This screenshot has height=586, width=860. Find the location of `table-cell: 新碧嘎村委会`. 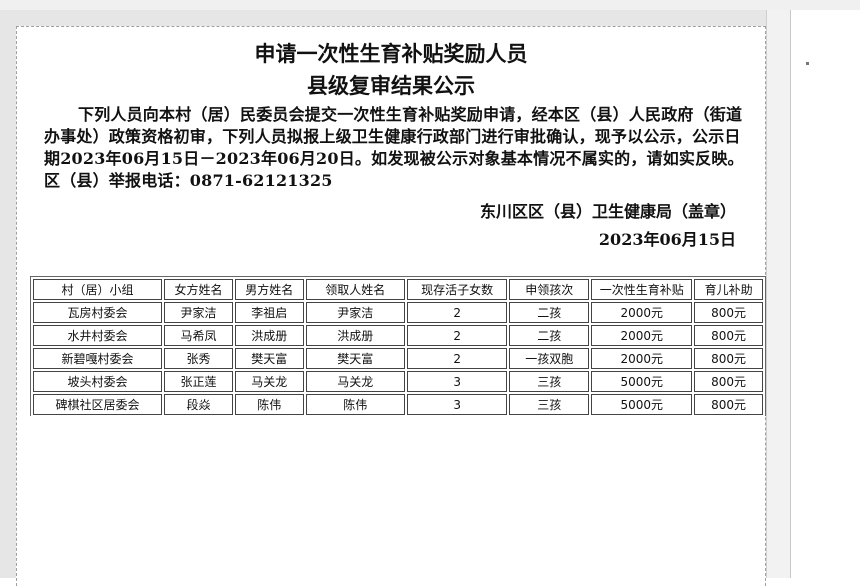

table-cell: 新碧嘎村委会 is located at coordinates (98, 358).